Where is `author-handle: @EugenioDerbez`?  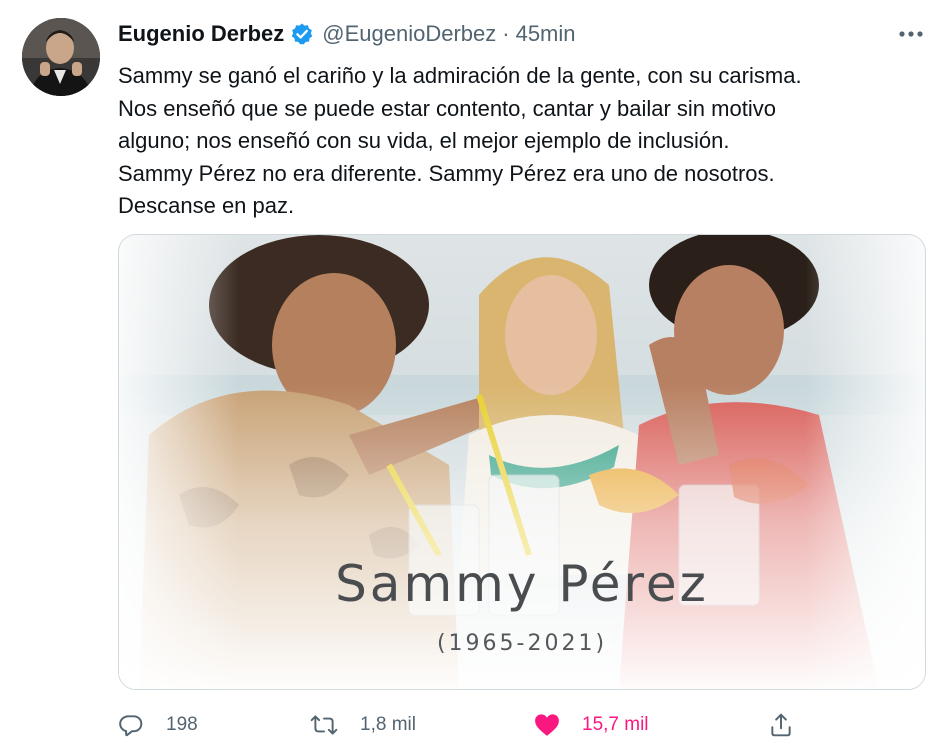
author-handle: @EugenioDerbez is located at coordinates (409, 34).